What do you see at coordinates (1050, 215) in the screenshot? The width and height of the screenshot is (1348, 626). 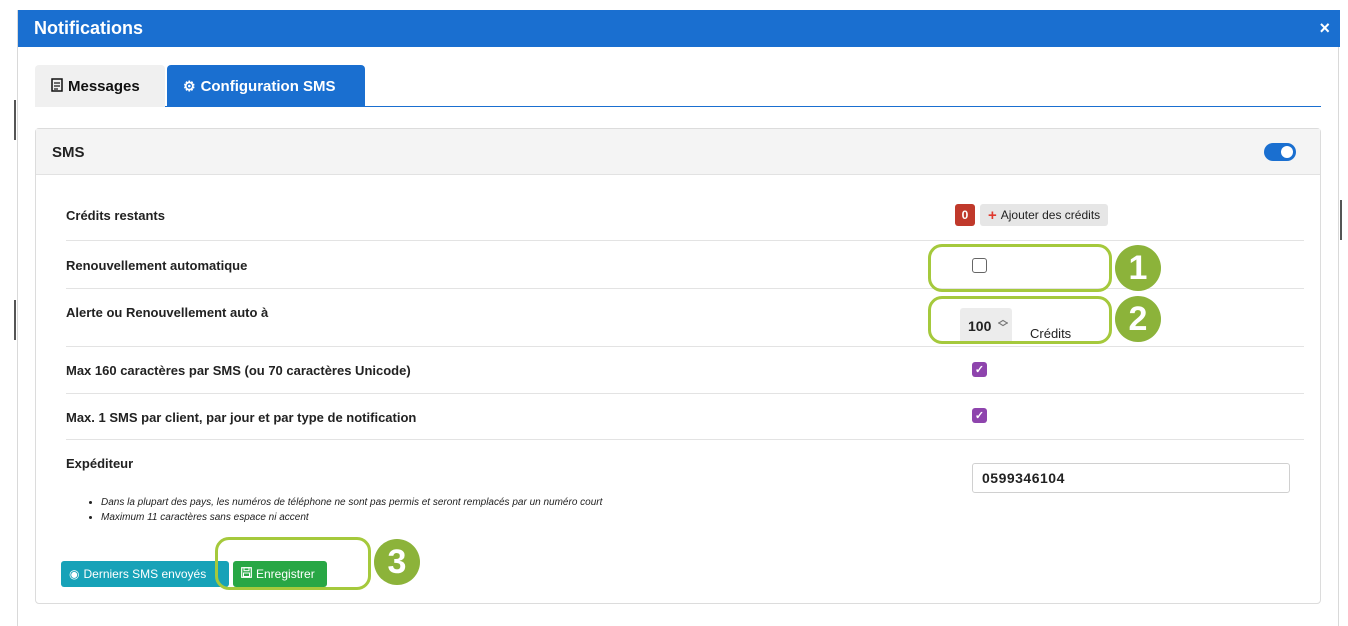 I see `add-credits-label: Ajouter des crédits` at bounding box center [1050, 215].